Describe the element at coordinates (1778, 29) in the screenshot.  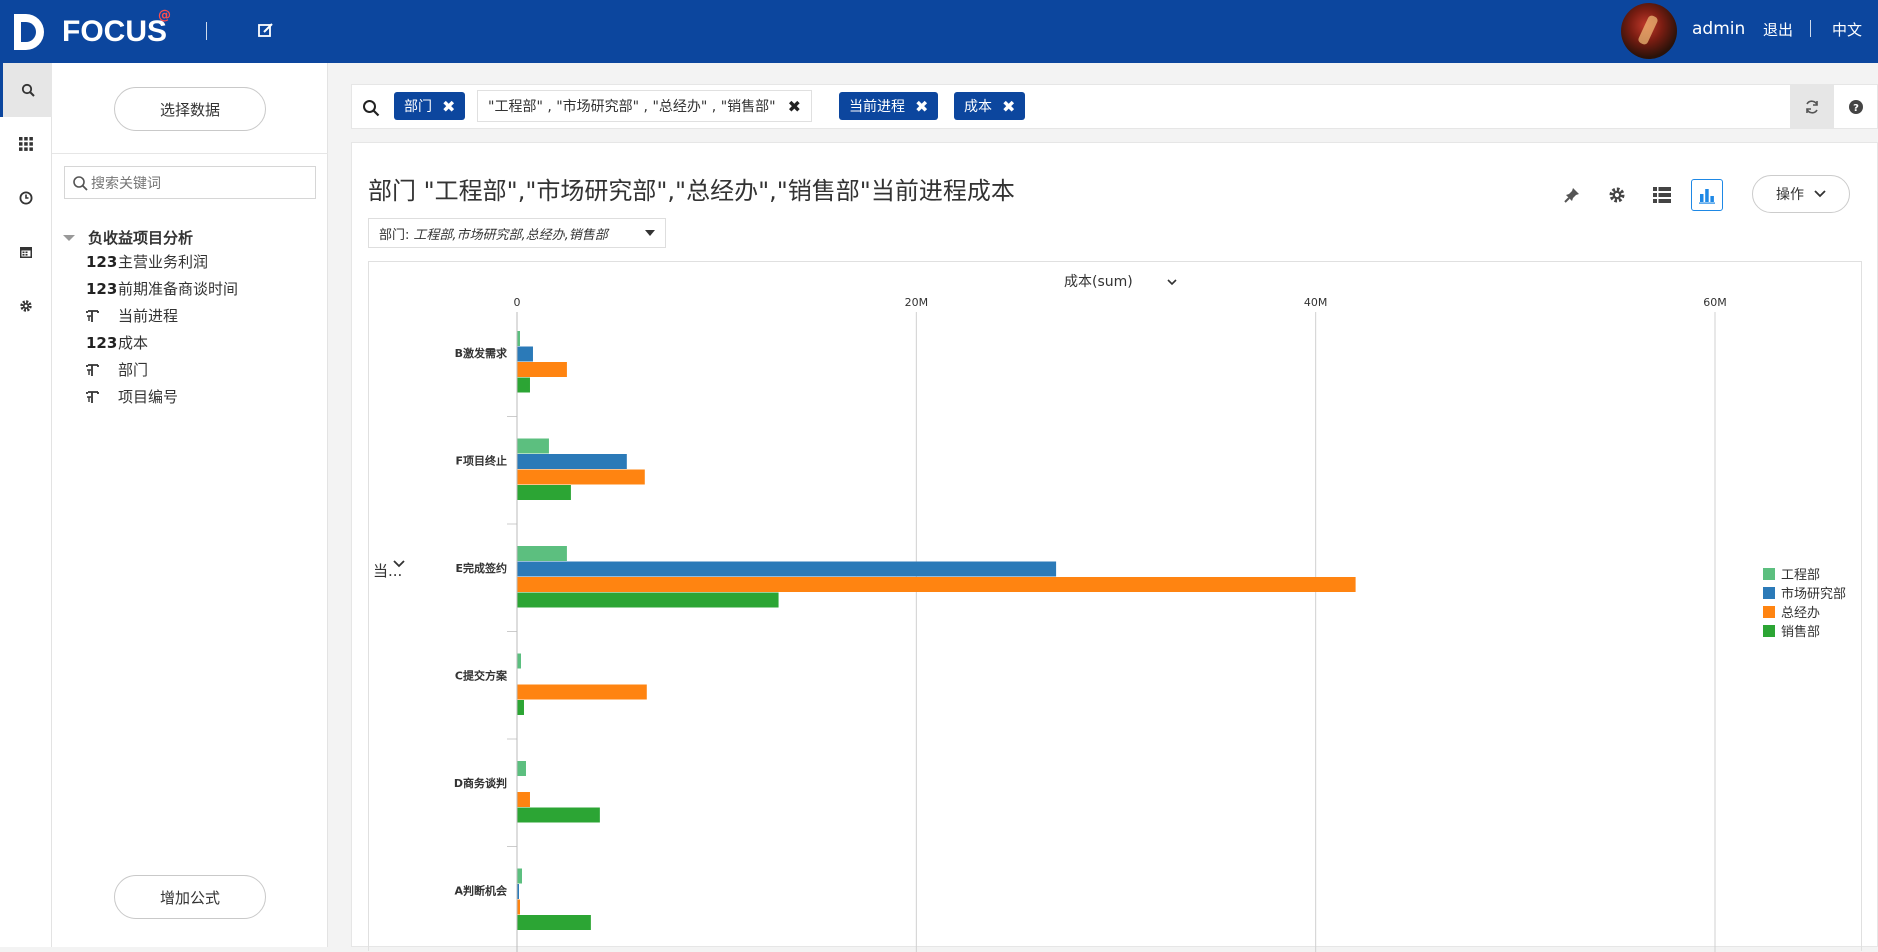
I see `logout-link: 退出` at that location.